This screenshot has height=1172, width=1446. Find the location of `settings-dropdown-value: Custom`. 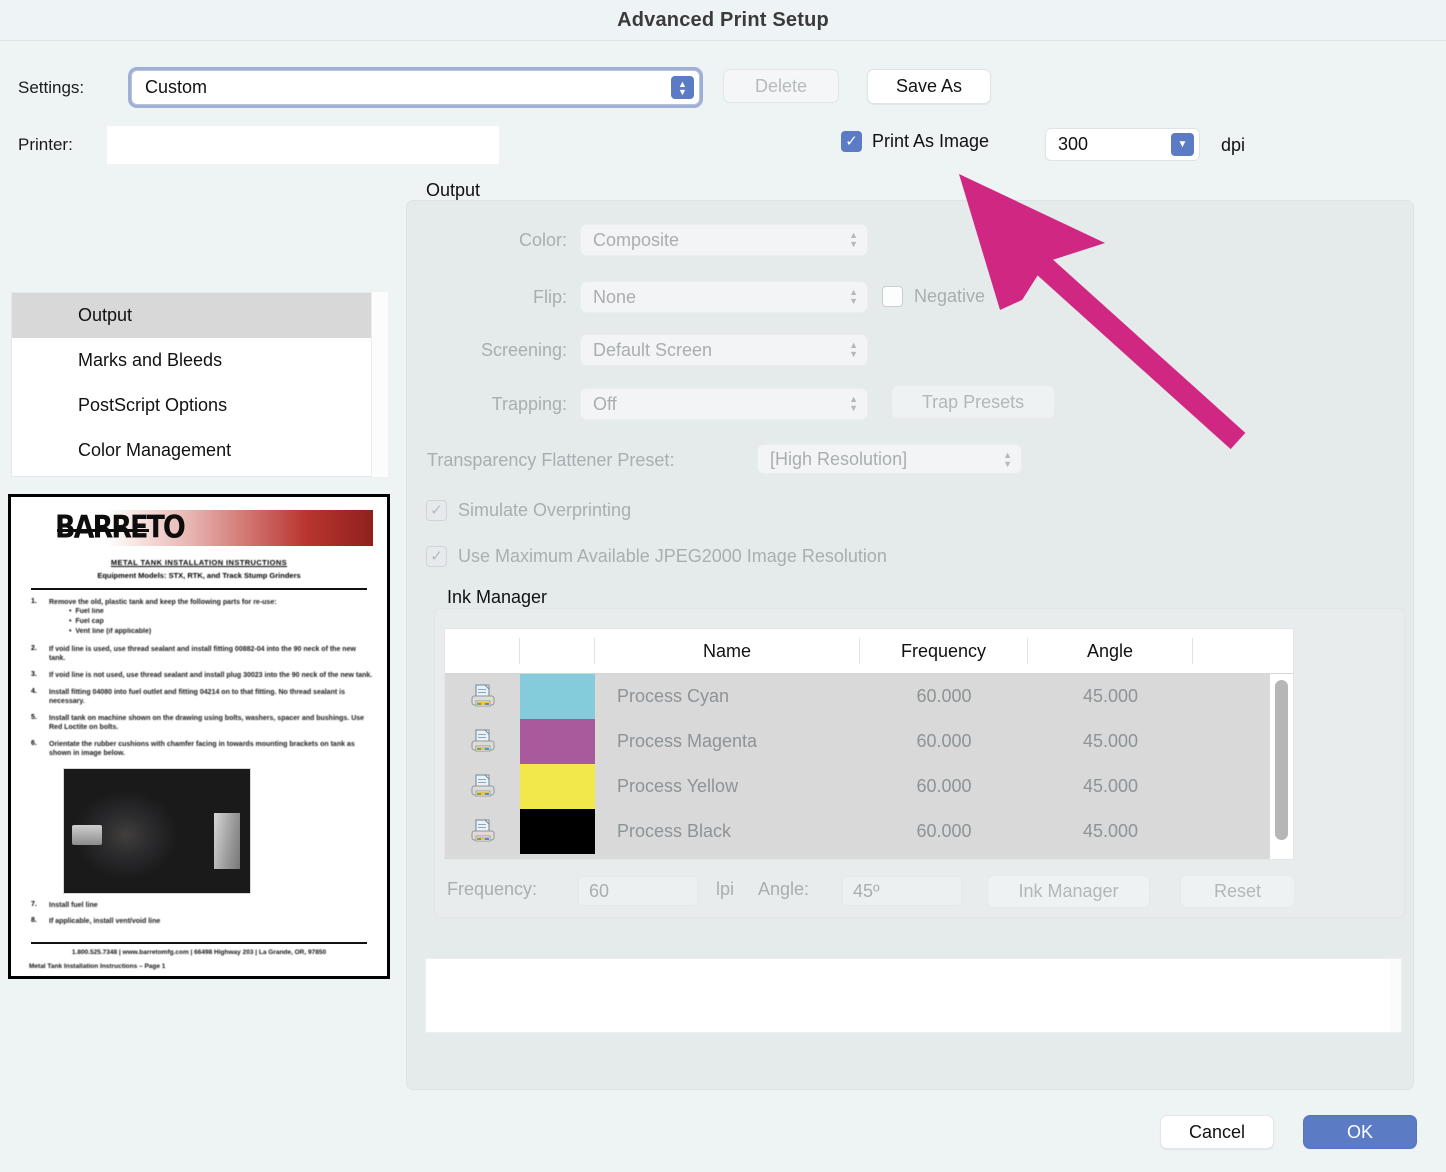

settings-dropdown-value: Custom is located at coordinates (176, 87).